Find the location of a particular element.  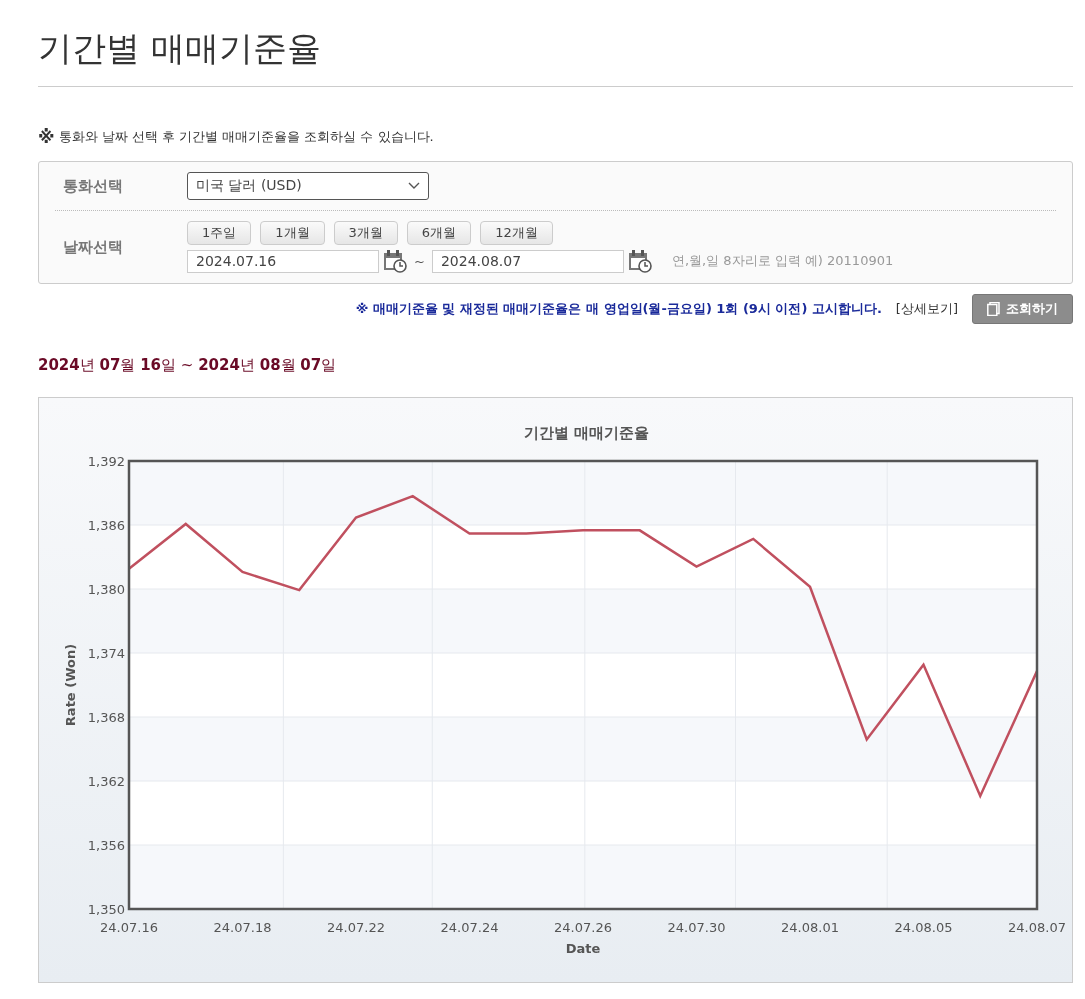

x-tick-label: 24.07.16 is located at coordinates (129, 927).